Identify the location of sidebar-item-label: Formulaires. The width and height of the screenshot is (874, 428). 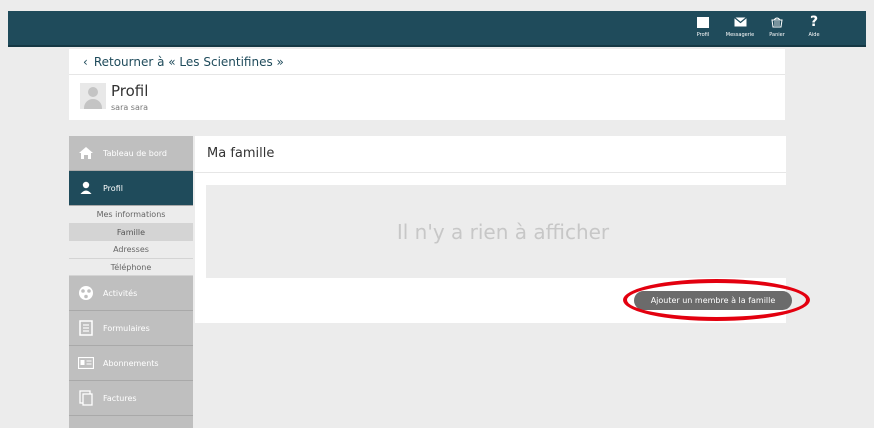
(126, 328).